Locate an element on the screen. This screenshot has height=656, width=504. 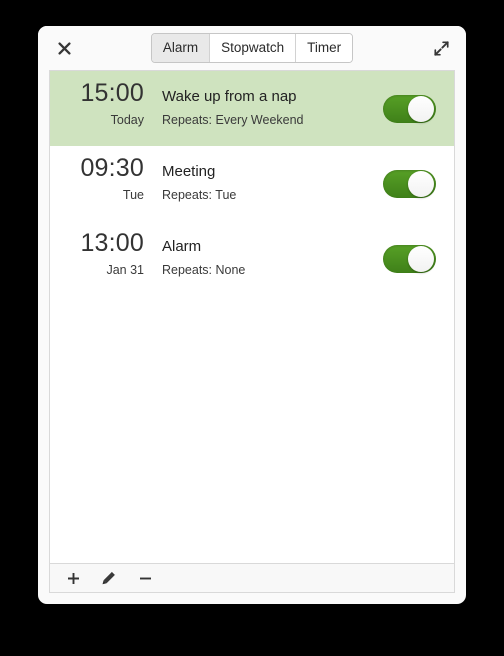
alarm-label: Alarm is located at coordinates (182, 246).